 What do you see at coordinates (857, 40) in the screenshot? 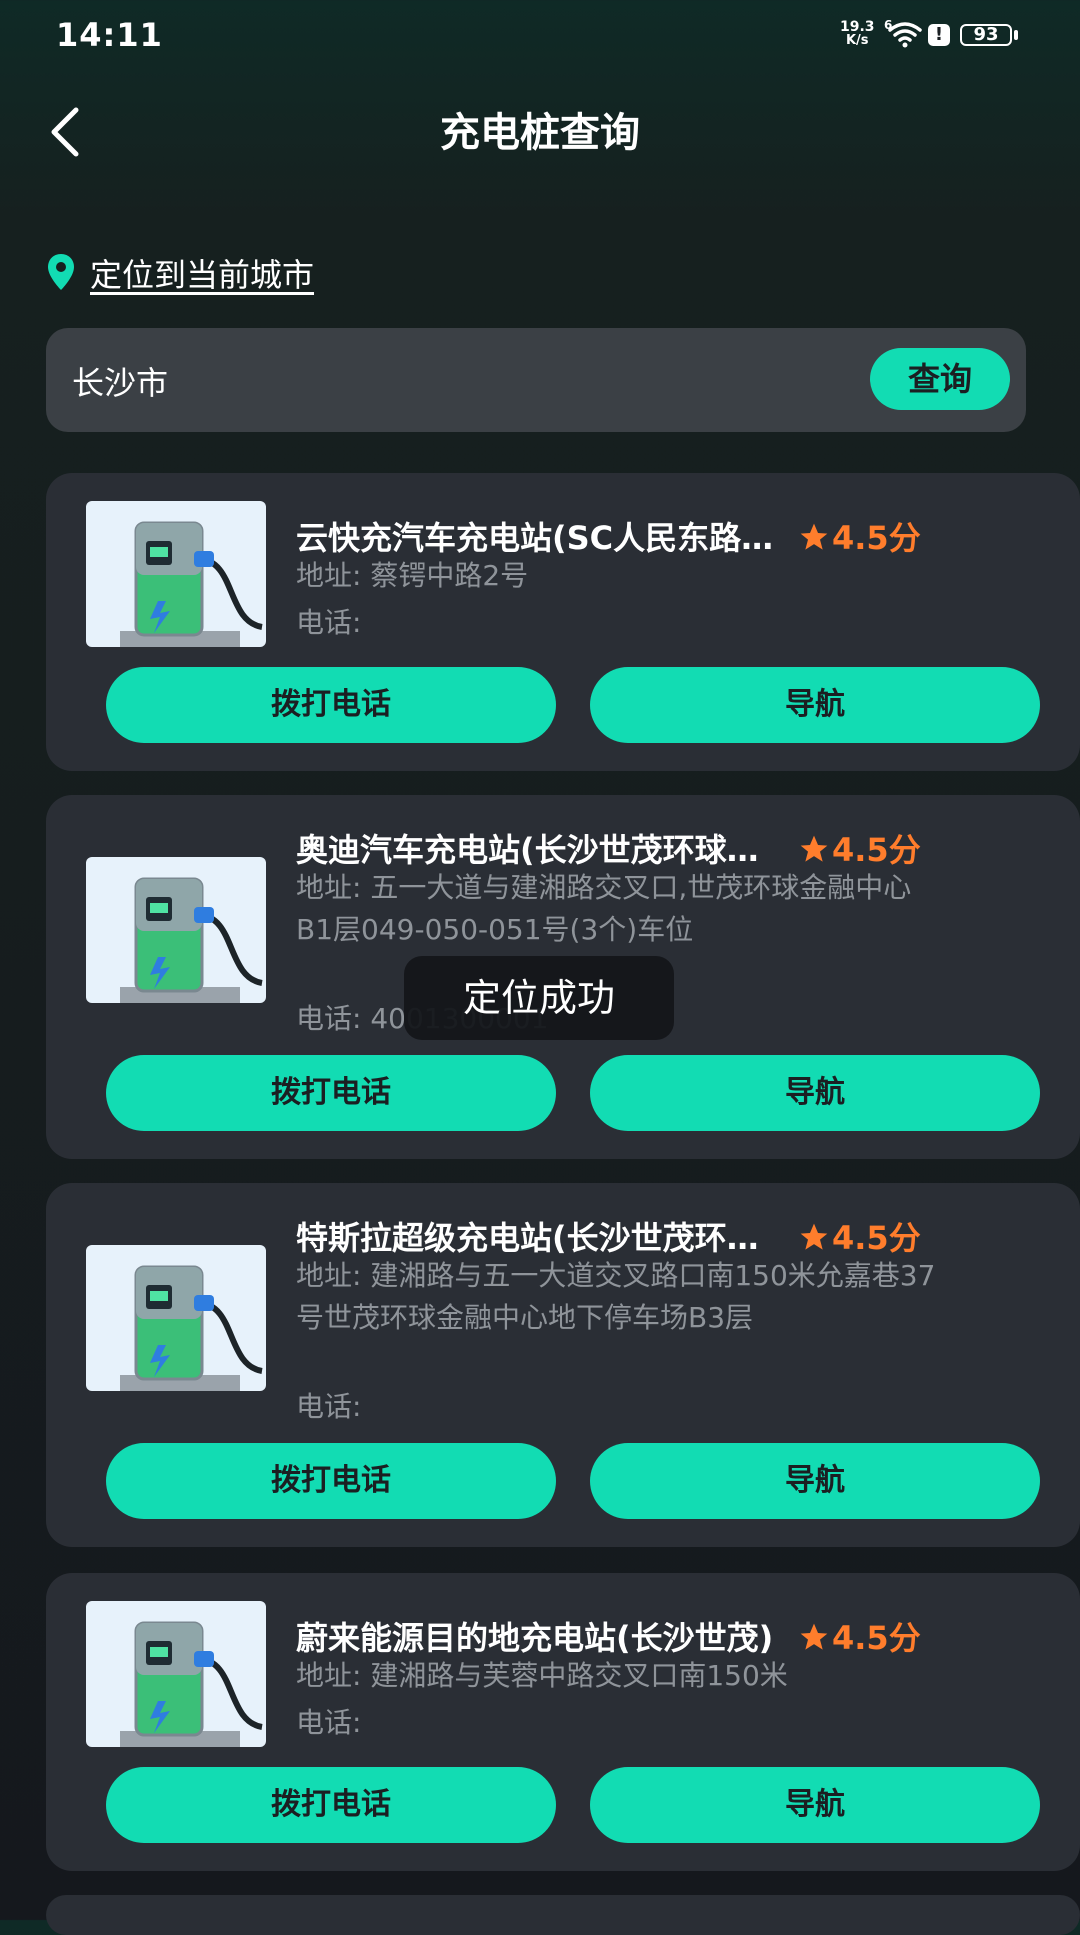
I see `network-speed-unit: K/s` at bounding box center [857, 40].